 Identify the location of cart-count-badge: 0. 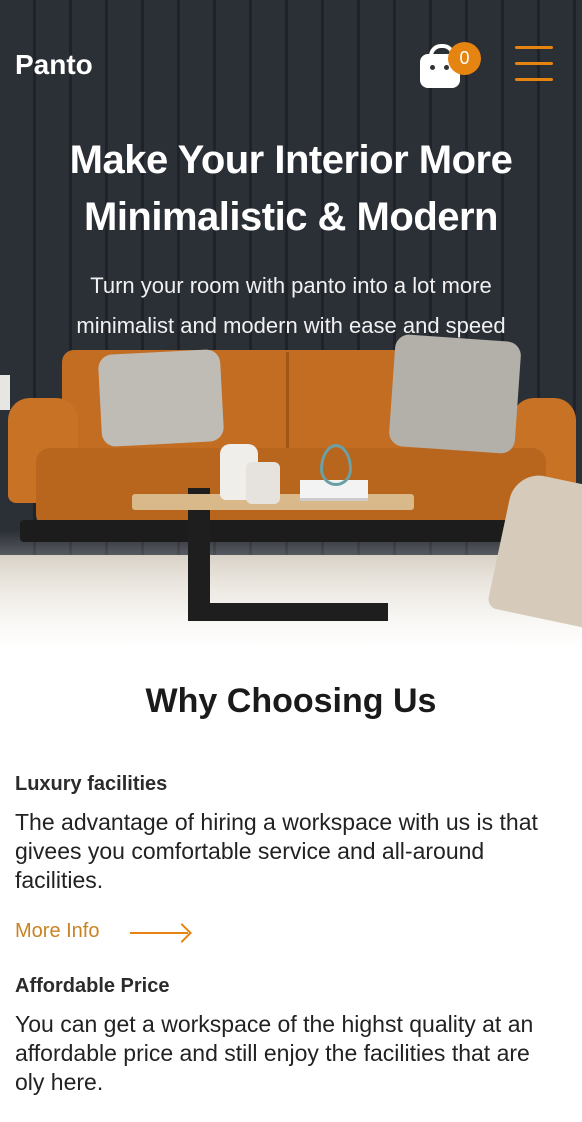
(464, 58).